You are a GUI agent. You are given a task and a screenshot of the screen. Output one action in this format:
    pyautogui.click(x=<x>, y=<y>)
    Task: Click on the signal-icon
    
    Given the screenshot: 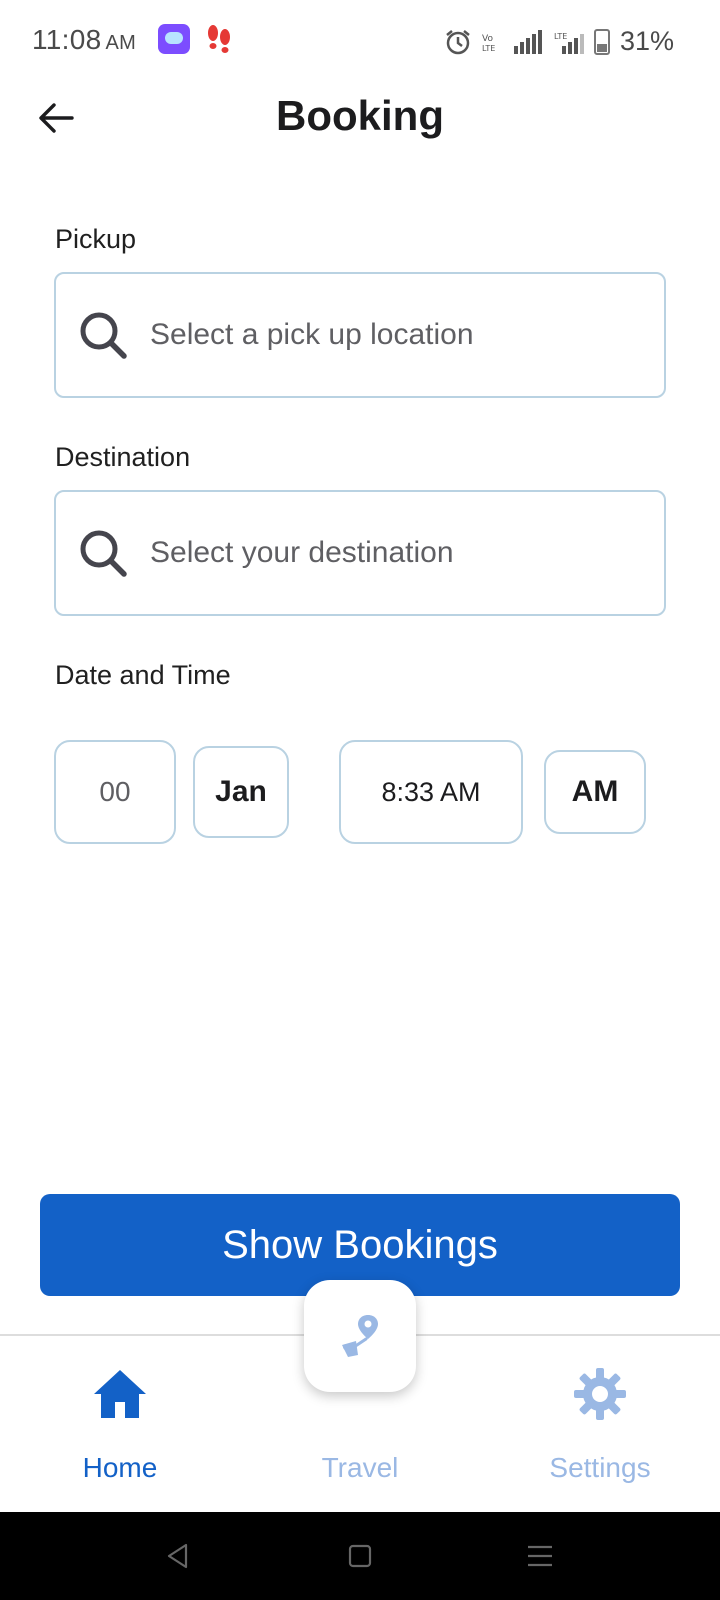 What is the action you would take?
    pyautogui.click(x=527, y=41)
    